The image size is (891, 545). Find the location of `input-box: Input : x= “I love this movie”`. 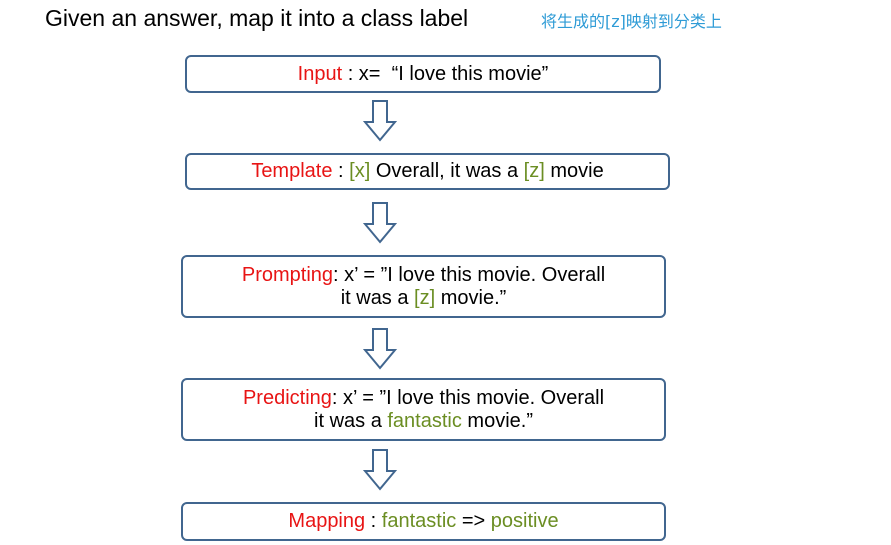

input-box: Input : x= “I love this movie” is located at coordinates (423, 74).